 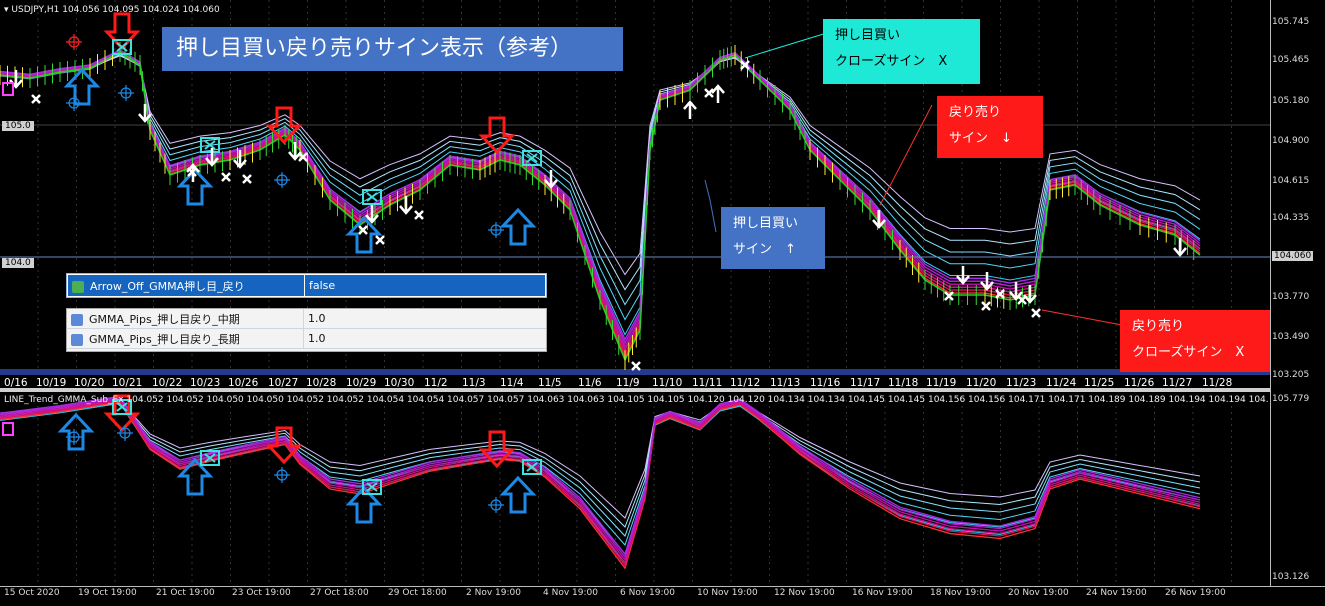 What do you see at coordinates (321, 383) in the screenshot?
I see `date-label: 10/28` at bounding box center [321, 383].